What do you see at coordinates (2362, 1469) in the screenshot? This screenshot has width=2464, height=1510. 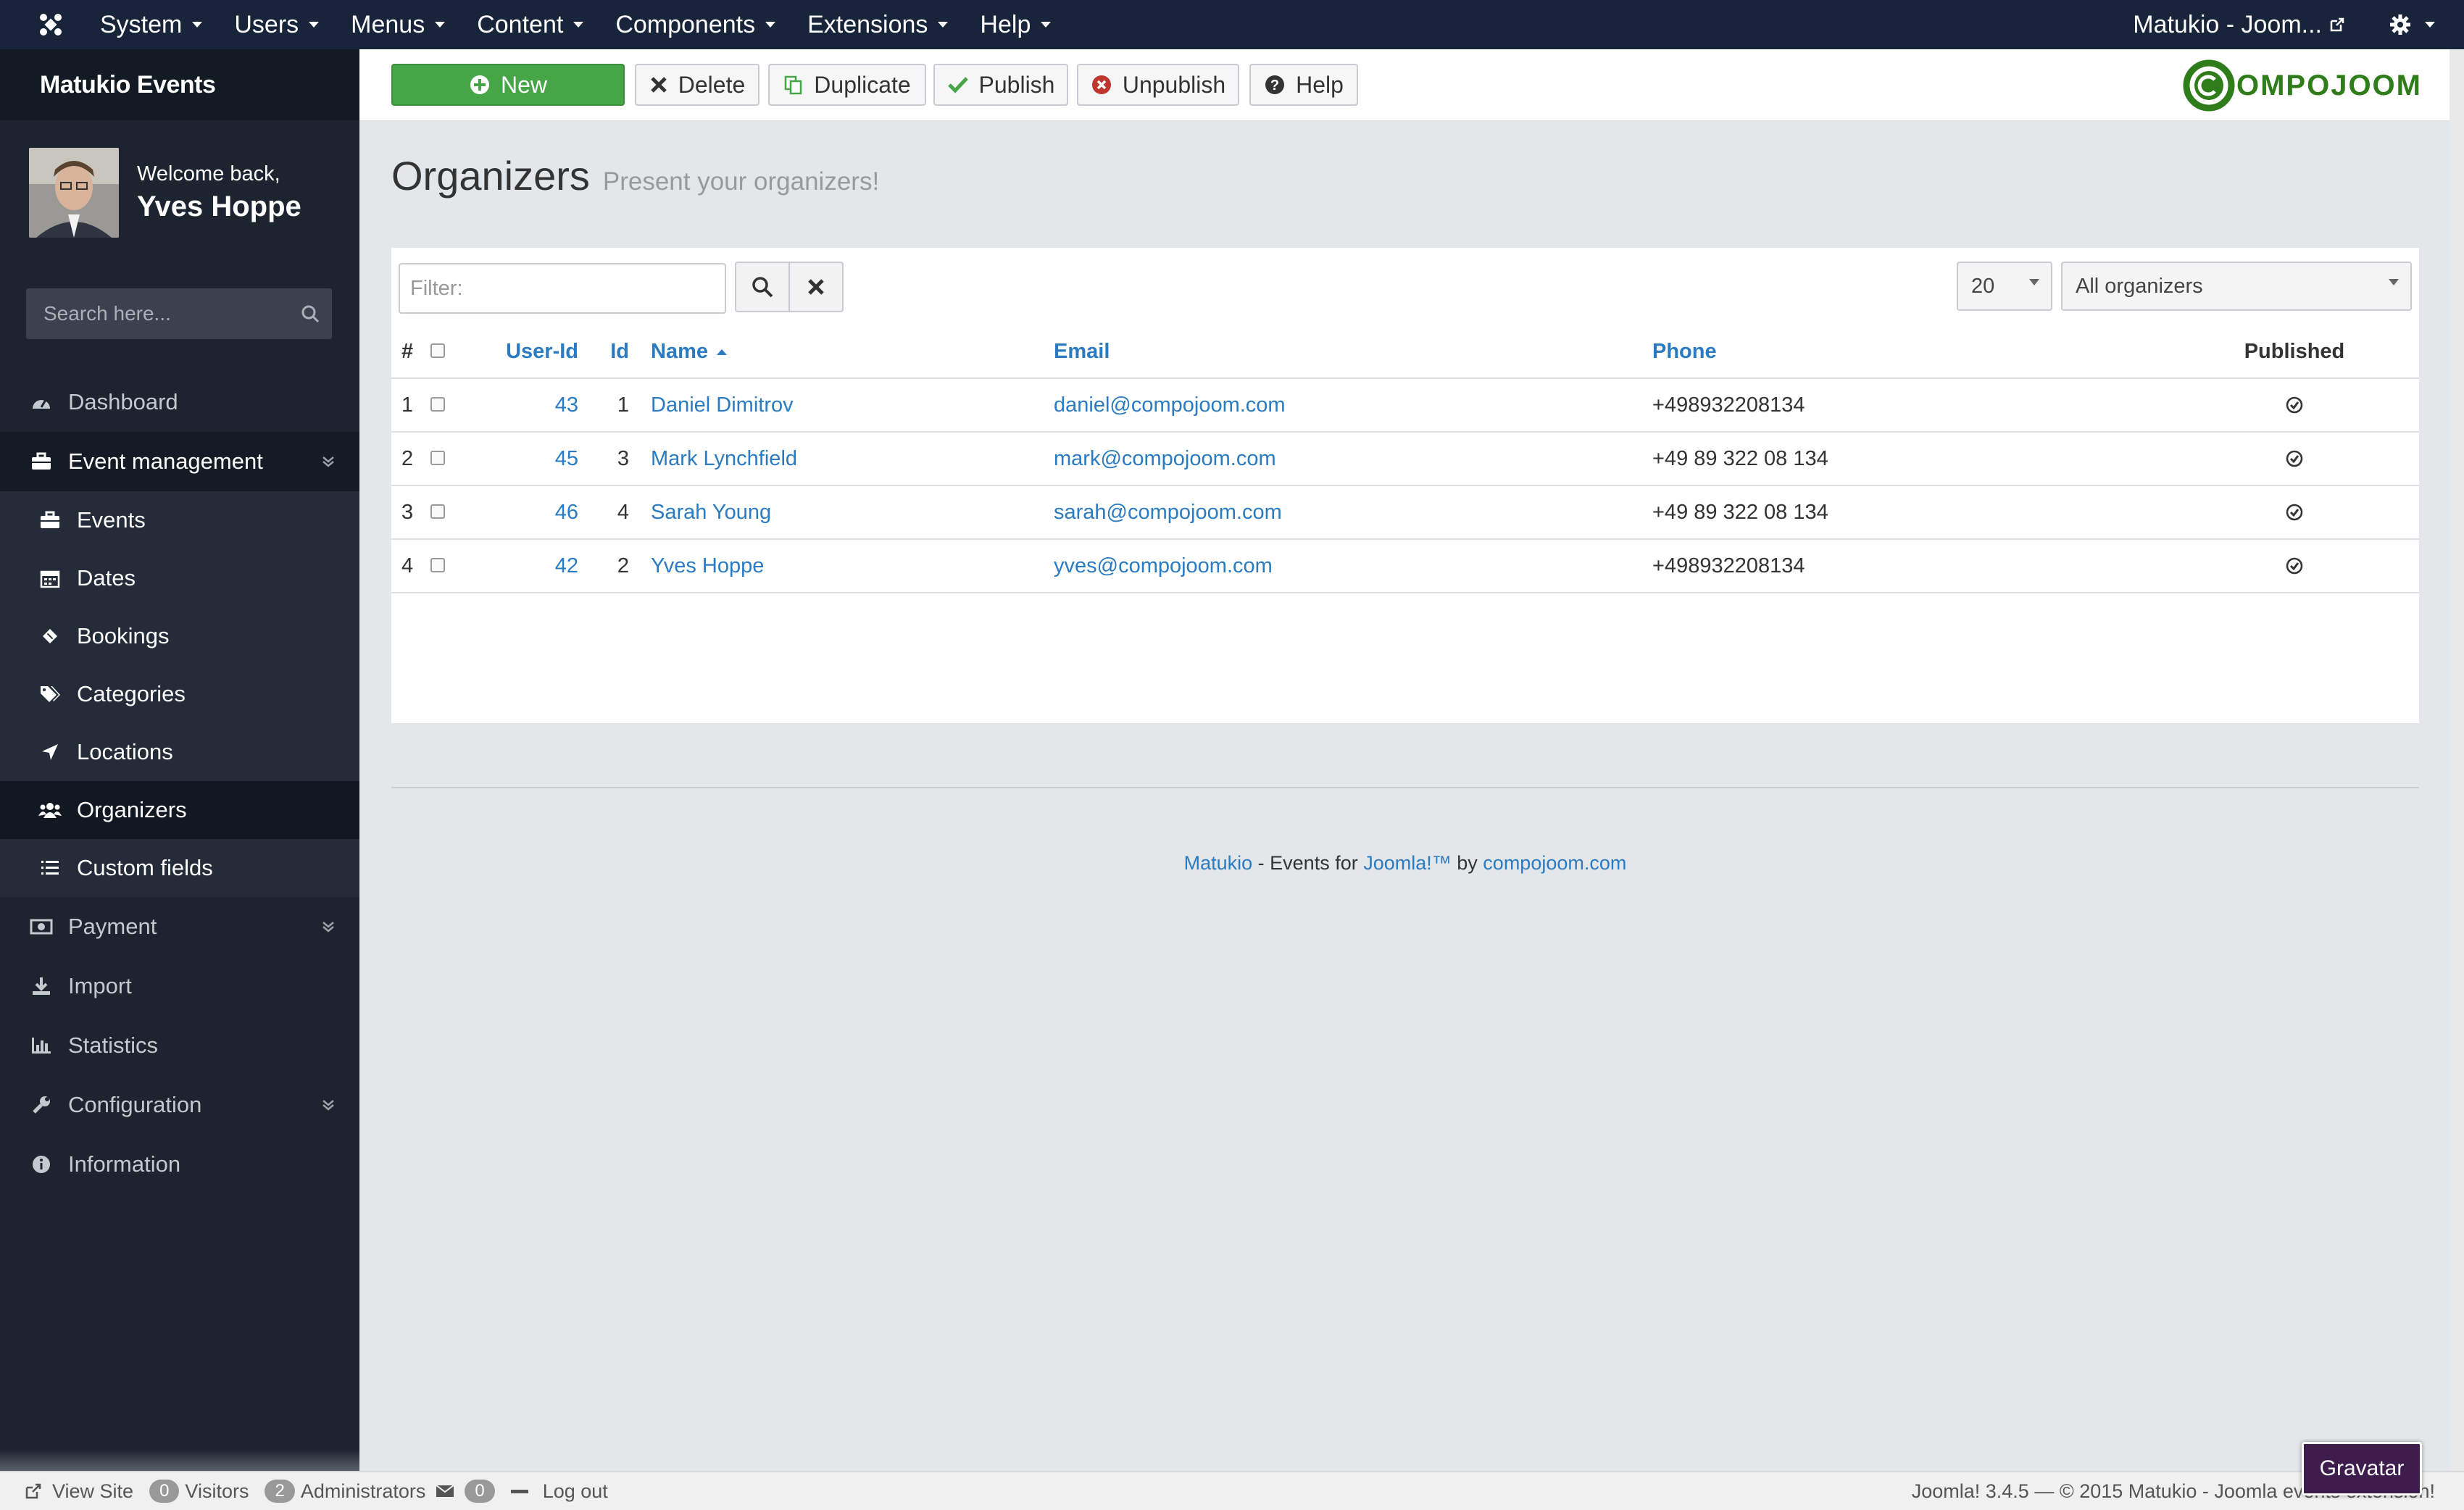 I see `gravatar-button: Gravatar` at bounding box center [2362, 1469].